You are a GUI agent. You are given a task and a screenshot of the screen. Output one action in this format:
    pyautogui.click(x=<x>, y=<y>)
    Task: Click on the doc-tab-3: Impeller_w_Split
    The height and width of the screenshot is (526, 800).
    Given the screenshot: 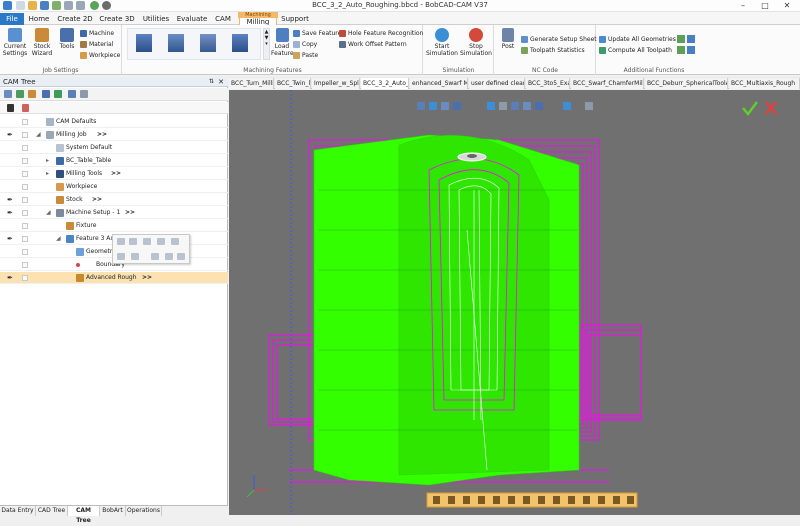 What is the action you would take?
    pyautogui.click(x=336, y=83)
    